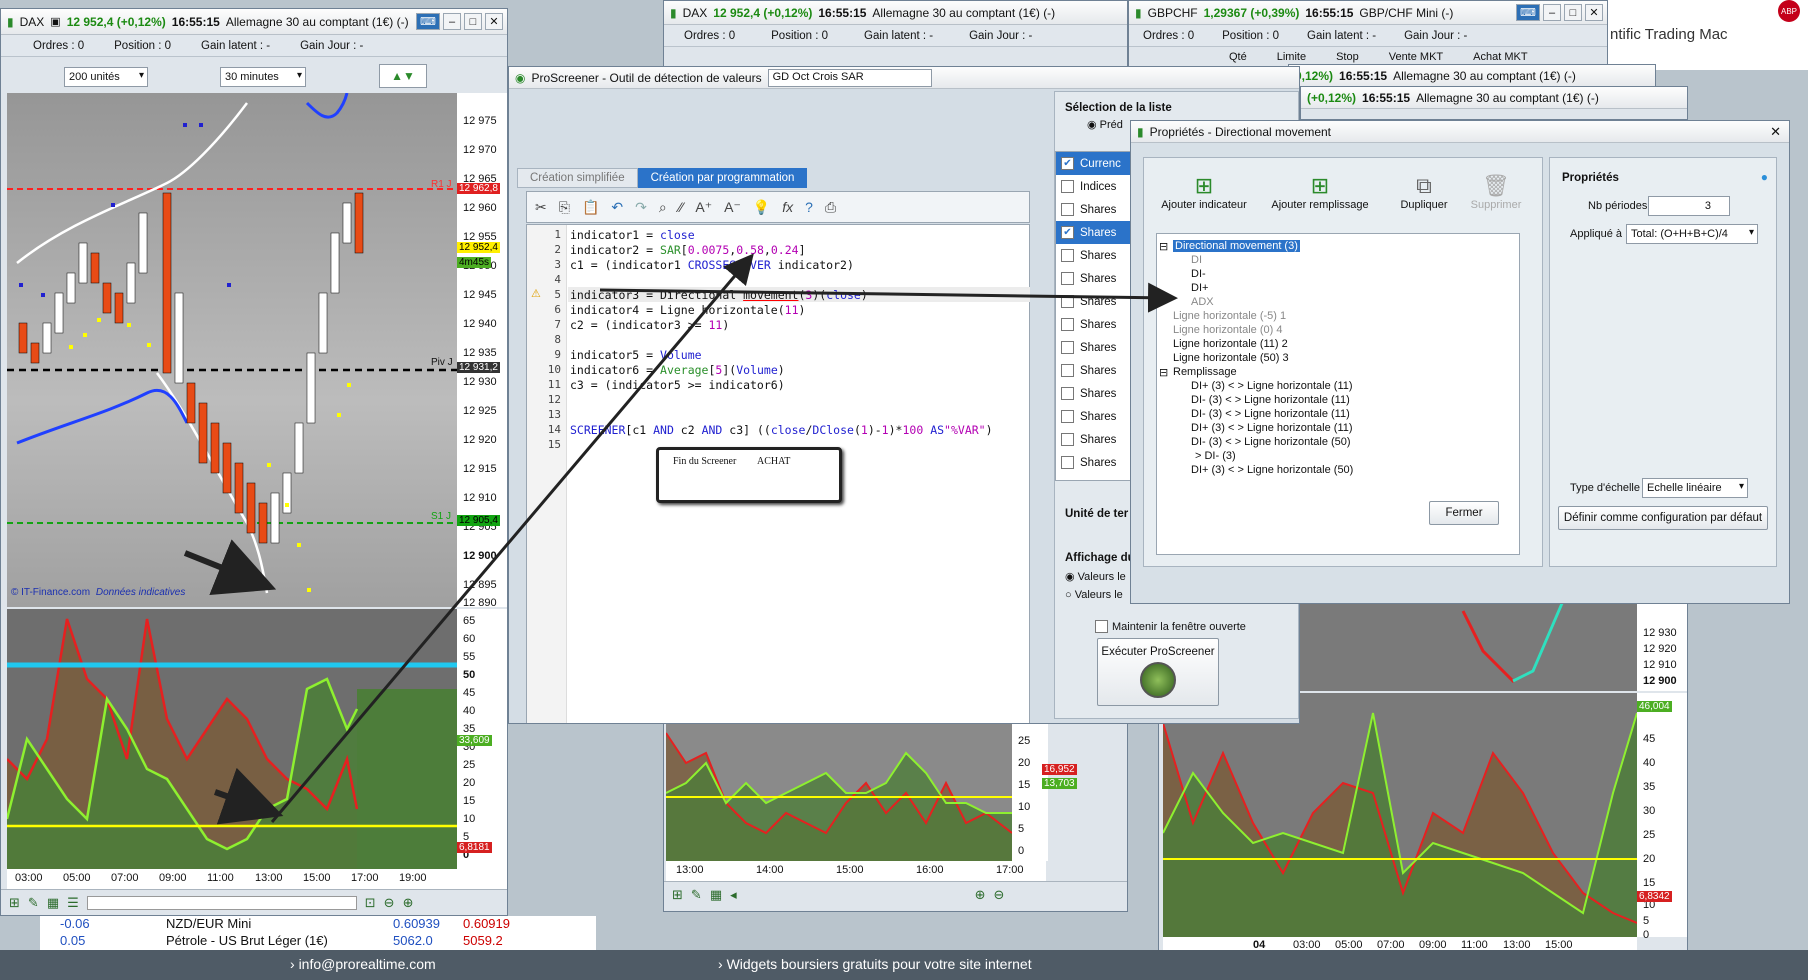 The height and width of the screenshot is (980, 1808). Describe the element at coordinates (1320, 192) in the screenshot. I see `add-fill-action: ⊞ Ajouter remplissage` at that location.